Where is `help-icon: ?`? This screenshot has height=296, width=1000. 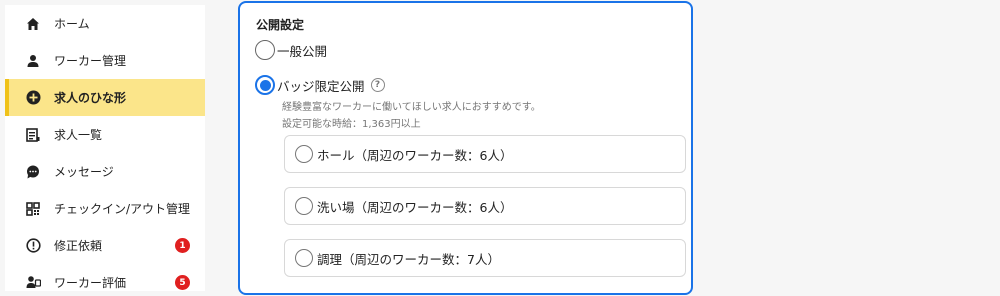 help-icon: ? is located at coordinates (377, 85).